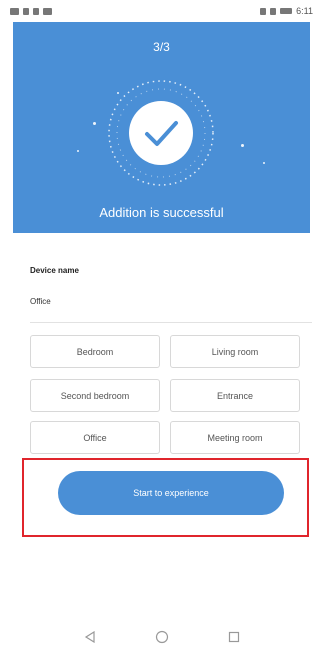 The image size is (323, 666). I want to click on status-bar: 6:11, so click(161, 11).